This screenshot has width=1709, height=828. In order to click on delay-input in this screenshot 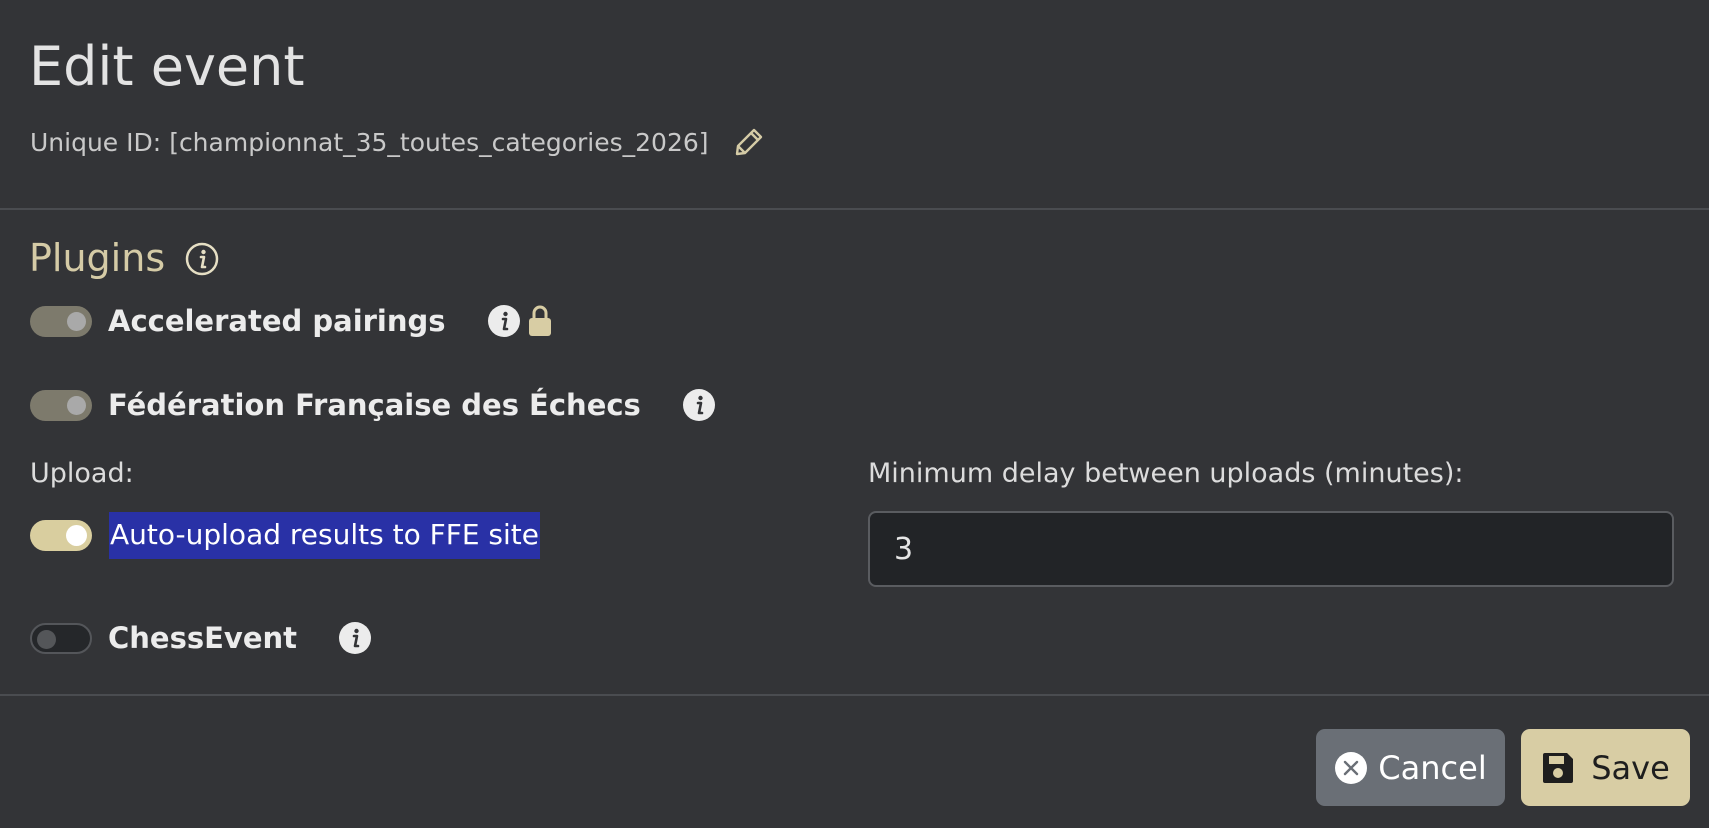, I will do `click(1271, 549)`.